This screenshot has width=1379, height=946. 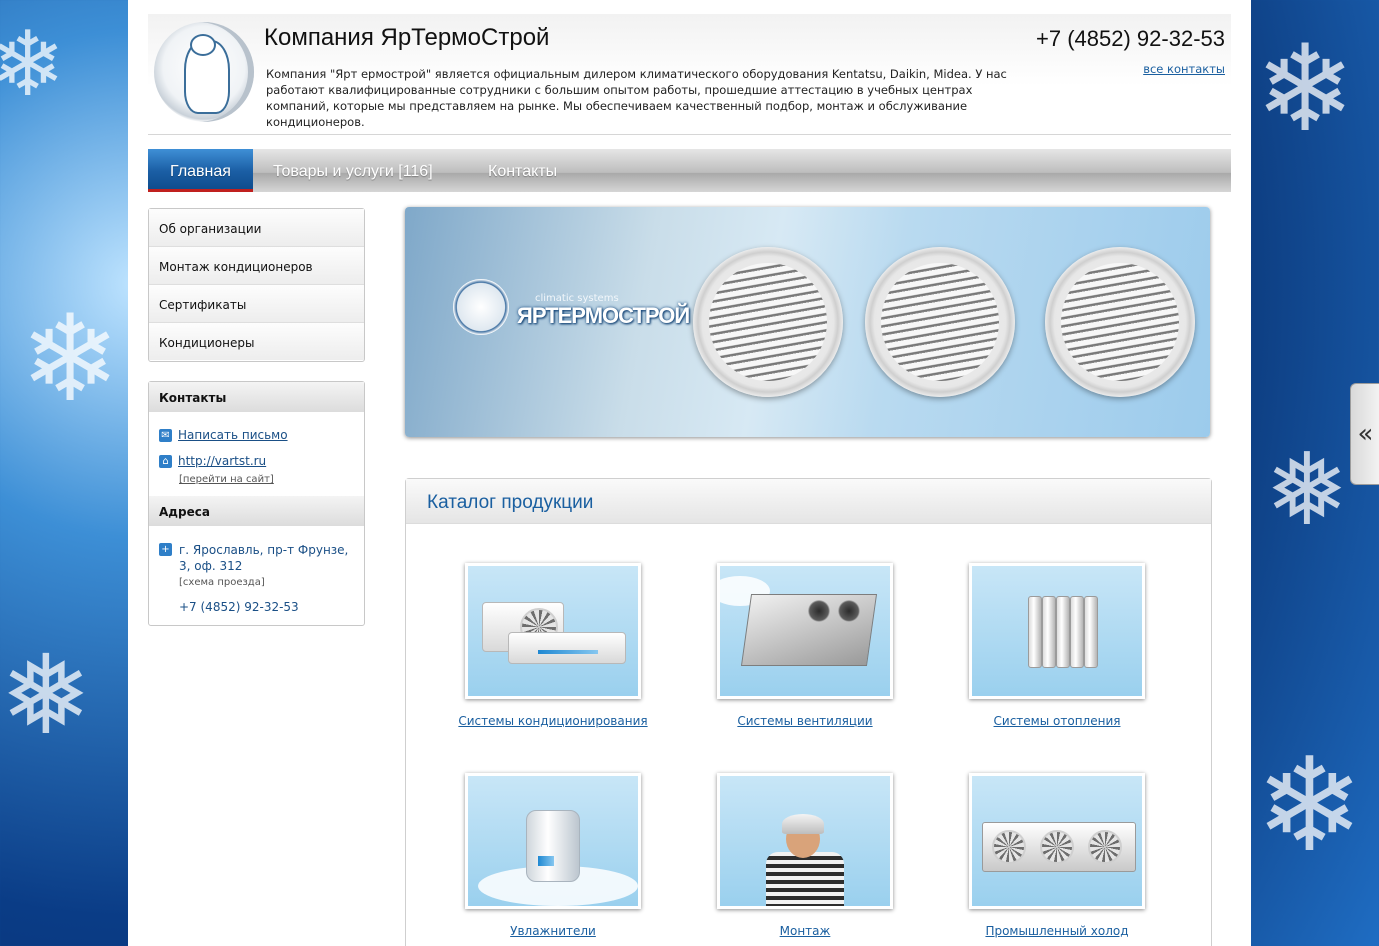 I want to click on catalog-label: Увлажнители, so click(x=553, y=931).